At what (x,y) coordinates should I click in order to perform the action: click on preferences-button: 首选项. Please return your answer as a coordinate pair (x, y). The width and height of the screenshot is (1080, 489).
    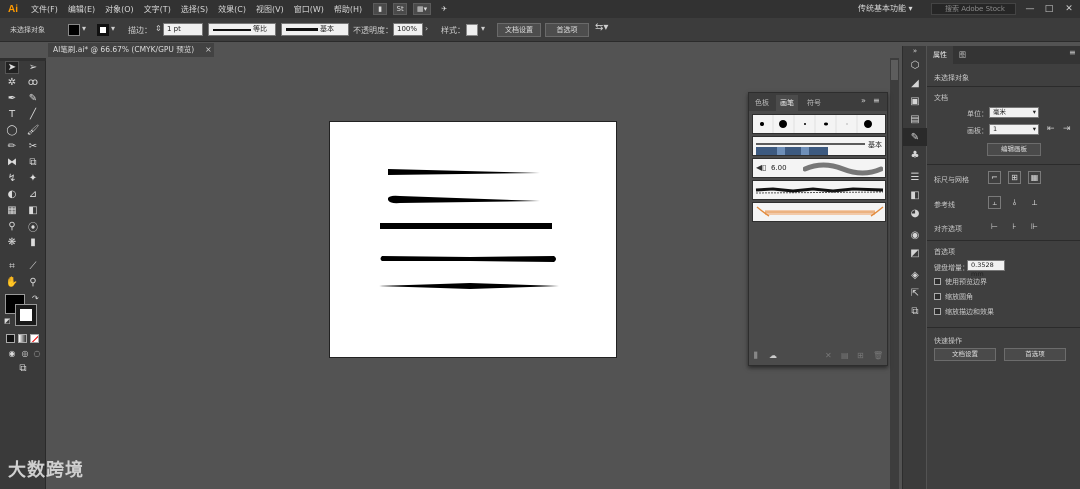
    Looking at the image, I should click on (567, 30).